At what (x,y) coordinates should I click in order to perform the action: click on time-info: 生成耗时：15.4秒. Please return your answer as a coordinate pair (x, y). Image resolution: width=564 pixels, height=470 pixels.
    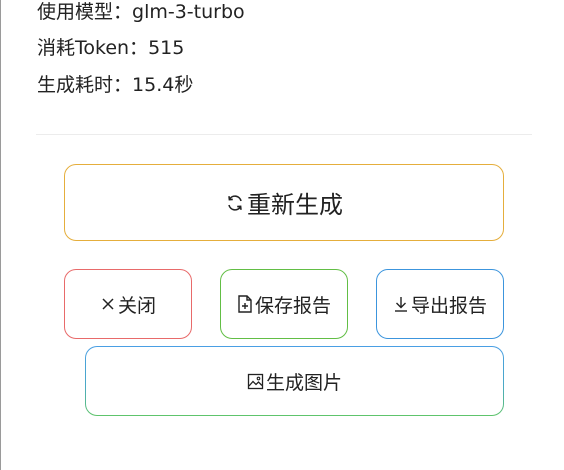
    Looking at the image, I should click on (115, 85).